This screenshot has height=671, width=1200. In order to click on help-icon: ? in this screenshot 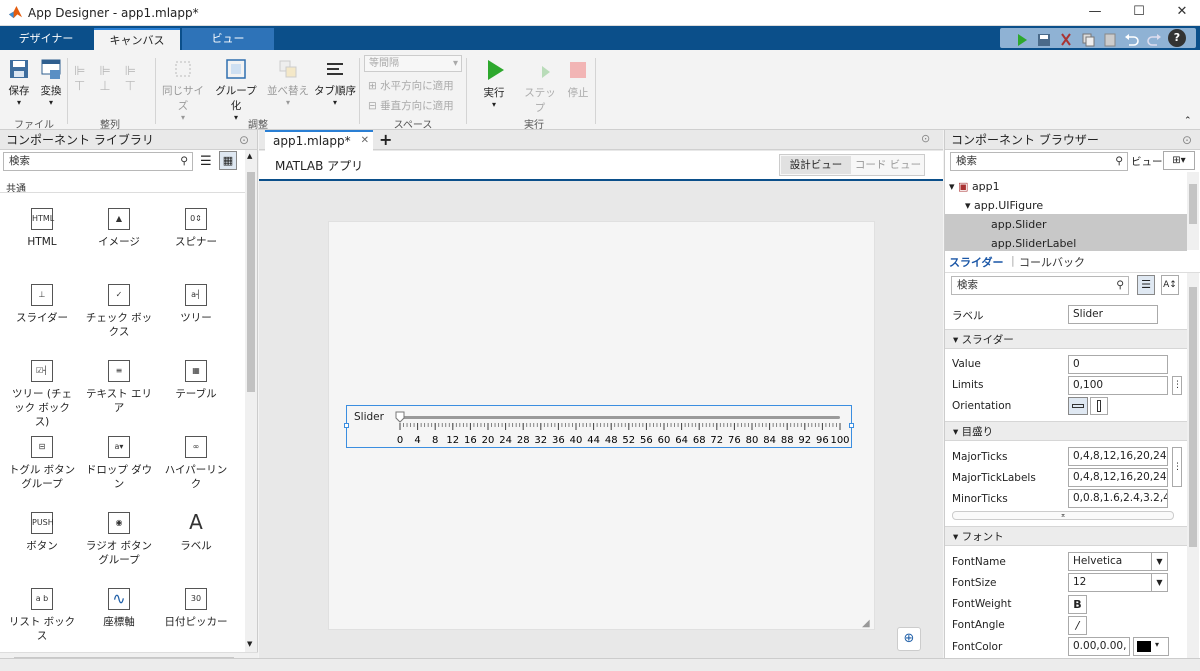, I will do `click(1177, 38)`.